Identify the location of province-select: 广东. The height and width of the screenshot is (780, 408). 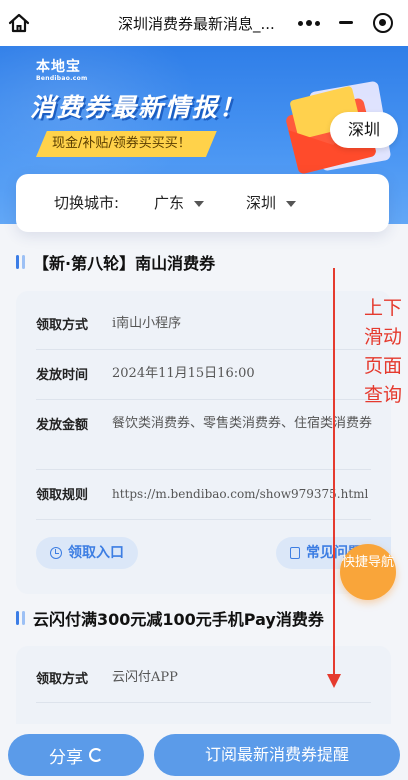
(179, 202).